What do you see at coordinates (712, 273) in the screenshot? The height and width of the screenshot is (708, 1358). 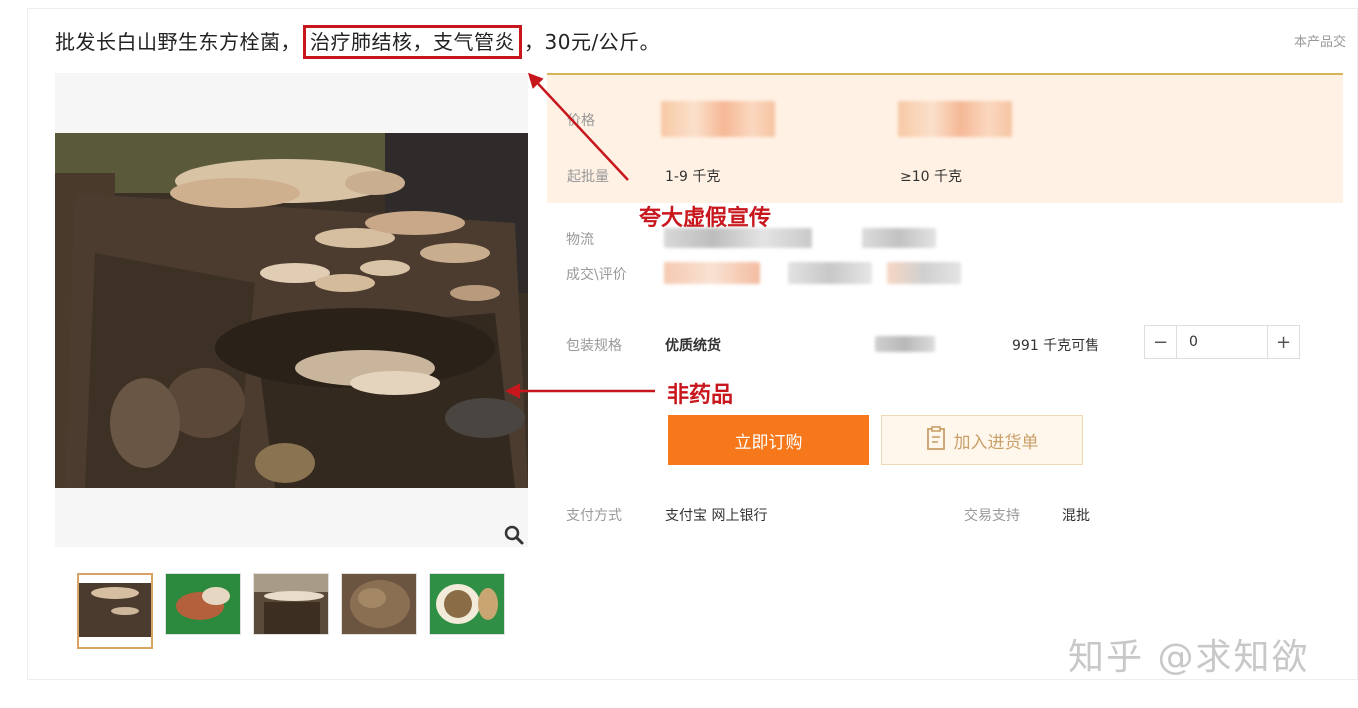 I see `deals-obscured` at bounding box center [712, 273].